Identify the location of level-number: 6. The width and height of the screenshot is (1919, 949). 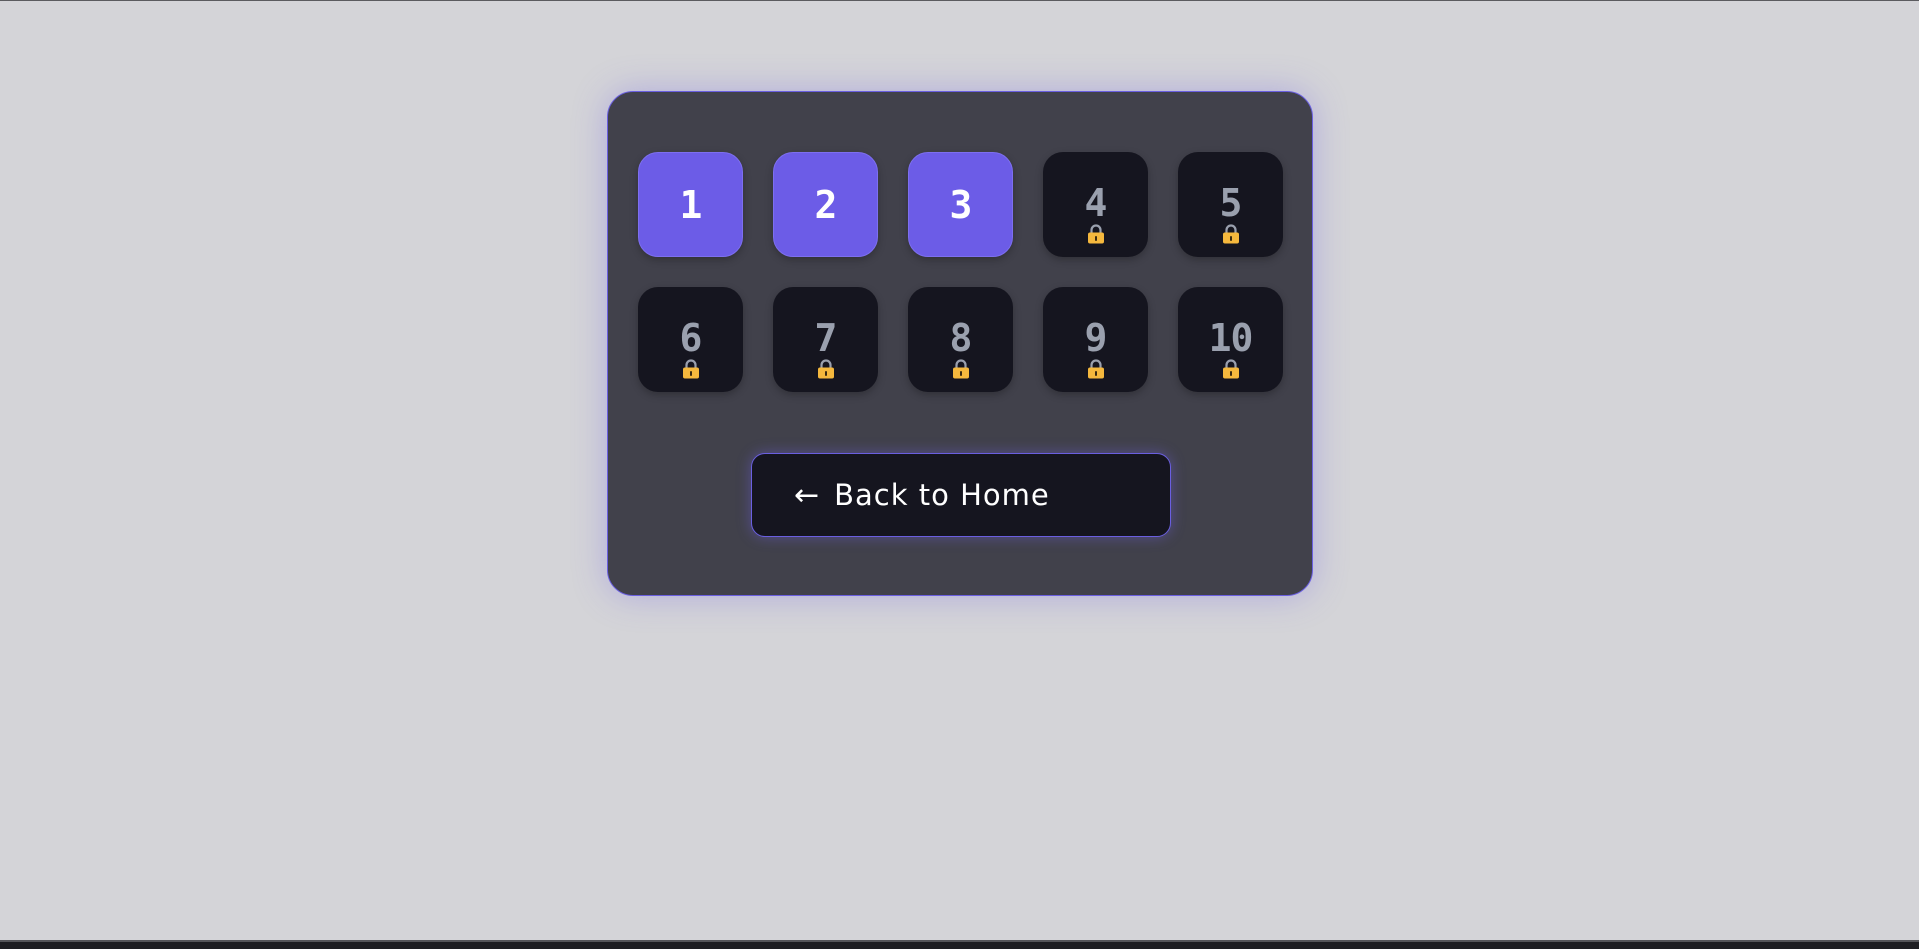
(691, 338).